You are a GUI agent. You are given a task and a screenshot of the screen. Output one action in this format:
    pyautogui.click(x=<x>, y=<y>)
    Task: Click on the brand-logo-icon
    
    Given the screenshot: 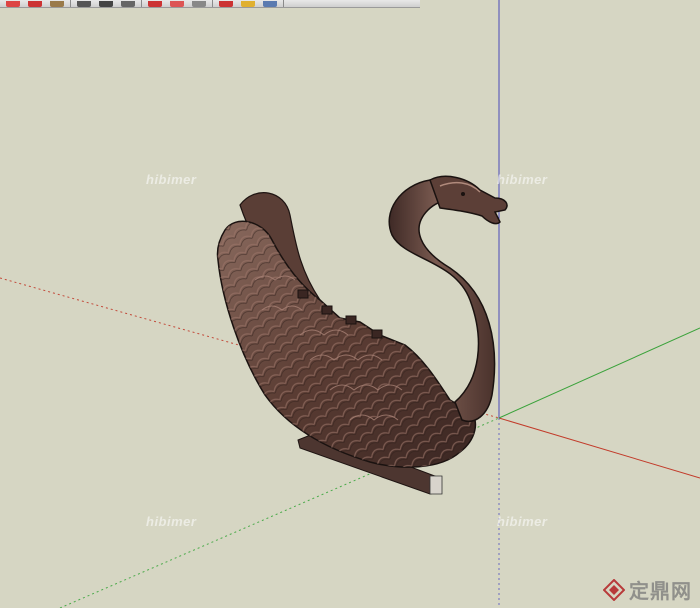 What is the action you would take?
    pyautogui.click(x=614, y=589)
    